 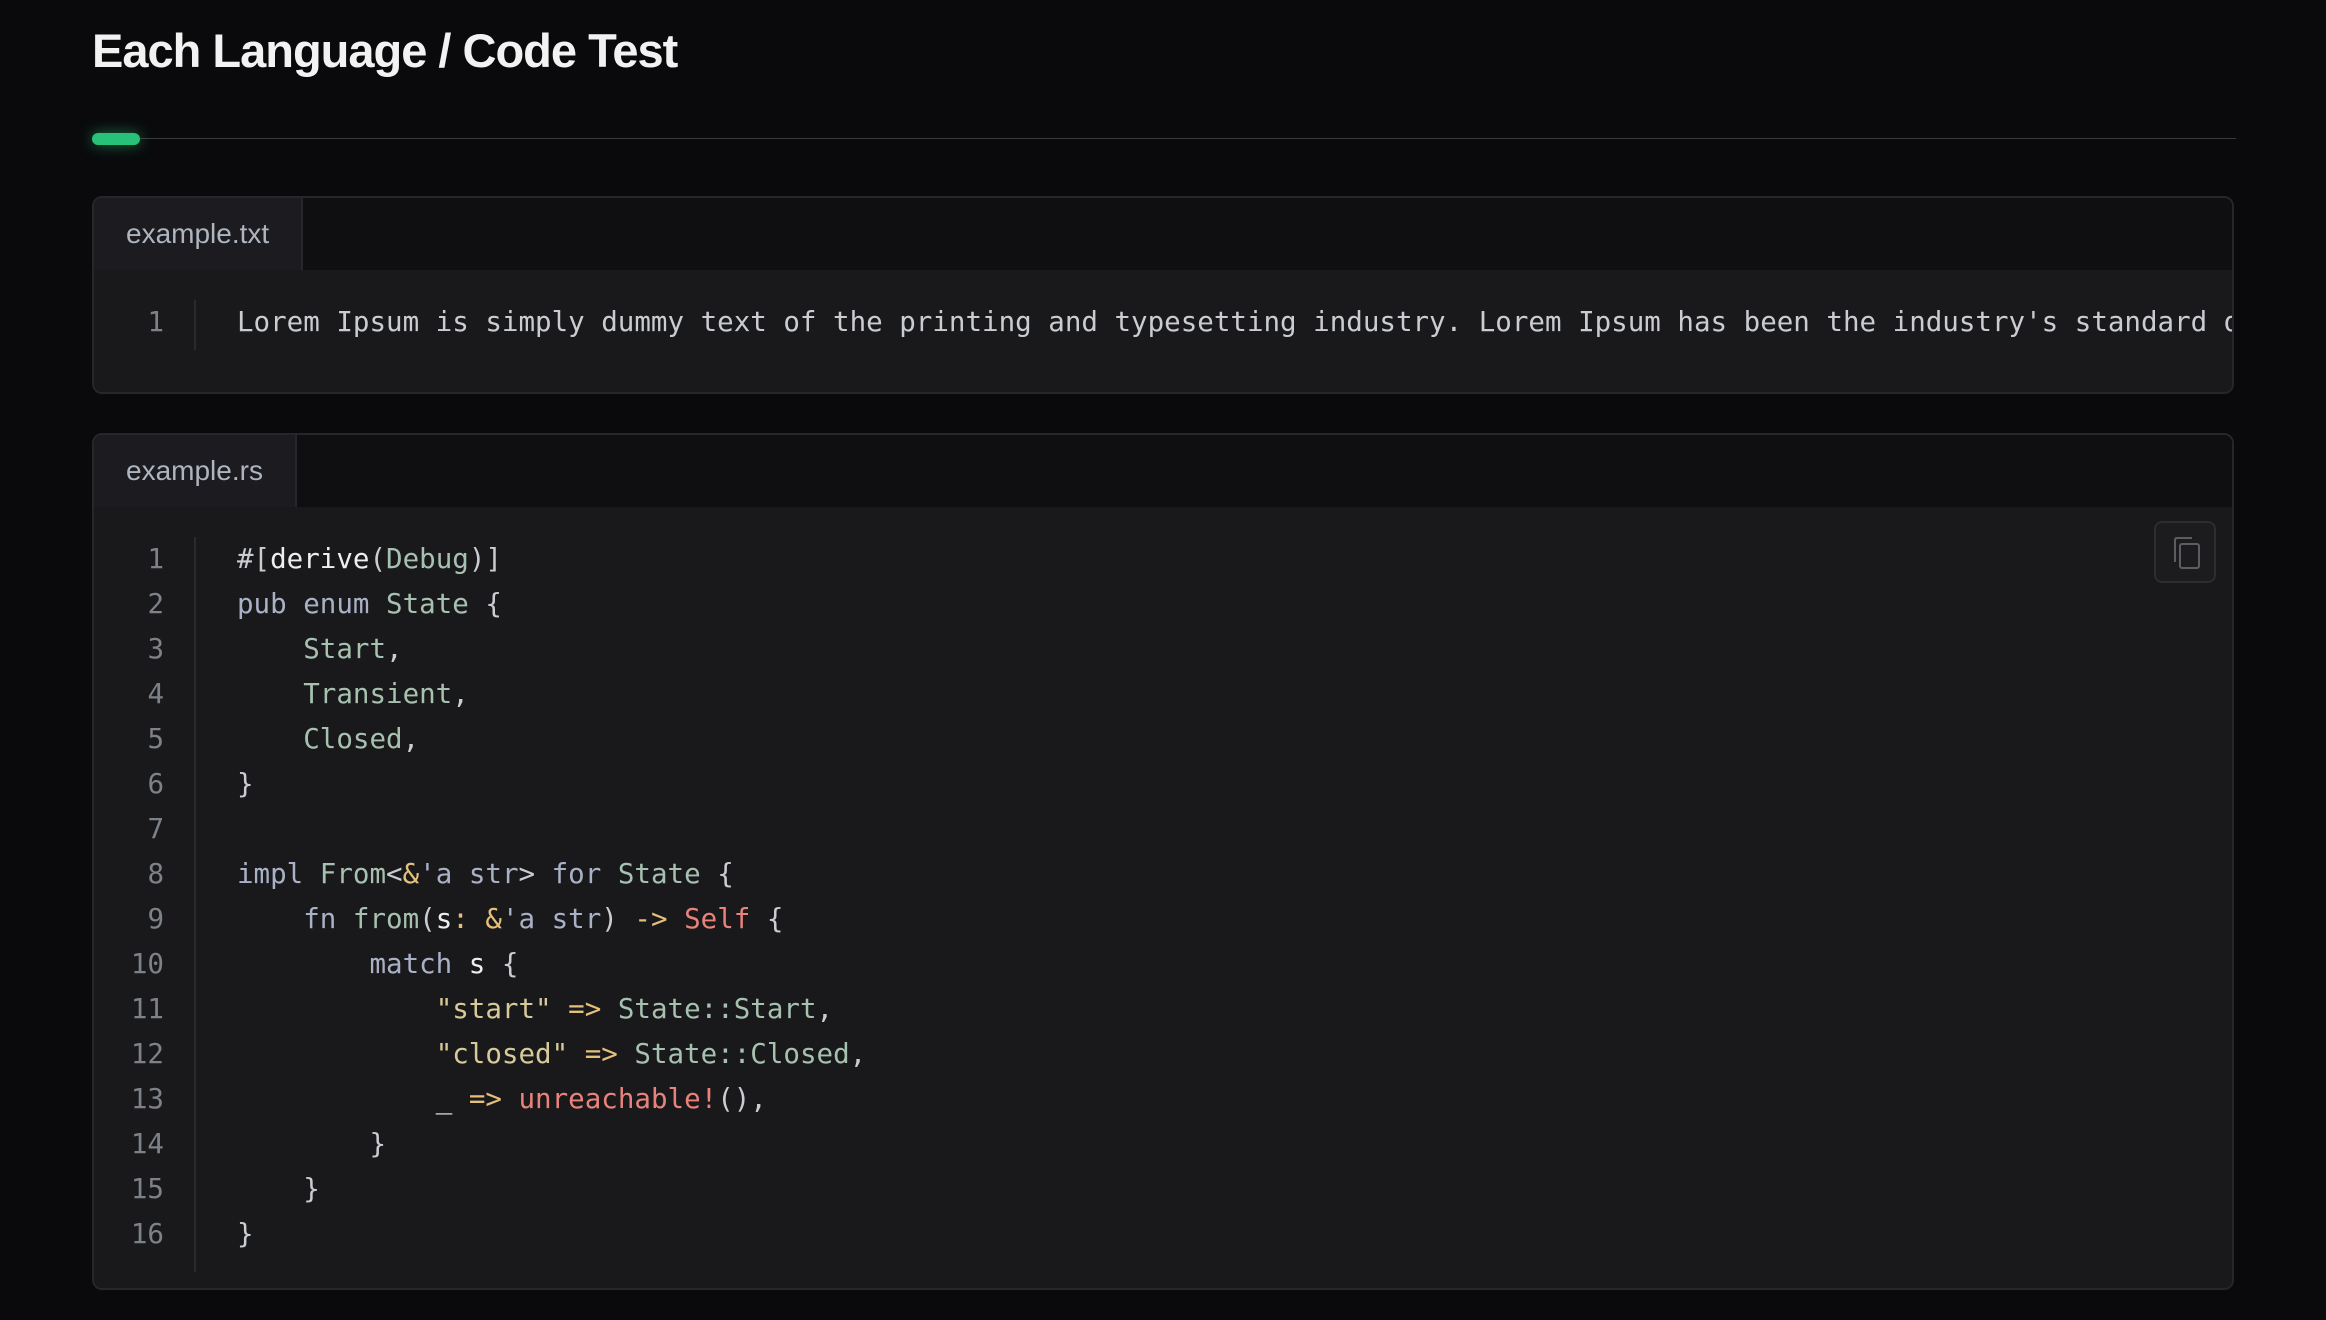 What do you see at coordinates (1164, 138) in the screenshot?
I see `title-divider` at bounding box center [1164, 138].